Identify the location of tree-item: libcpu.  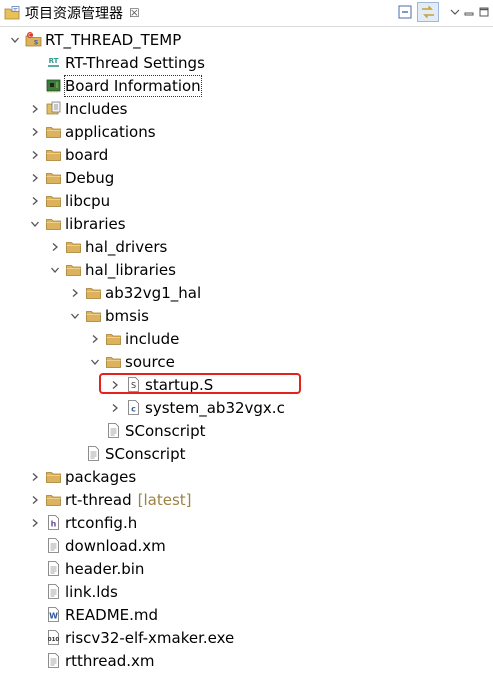
(55, 200).